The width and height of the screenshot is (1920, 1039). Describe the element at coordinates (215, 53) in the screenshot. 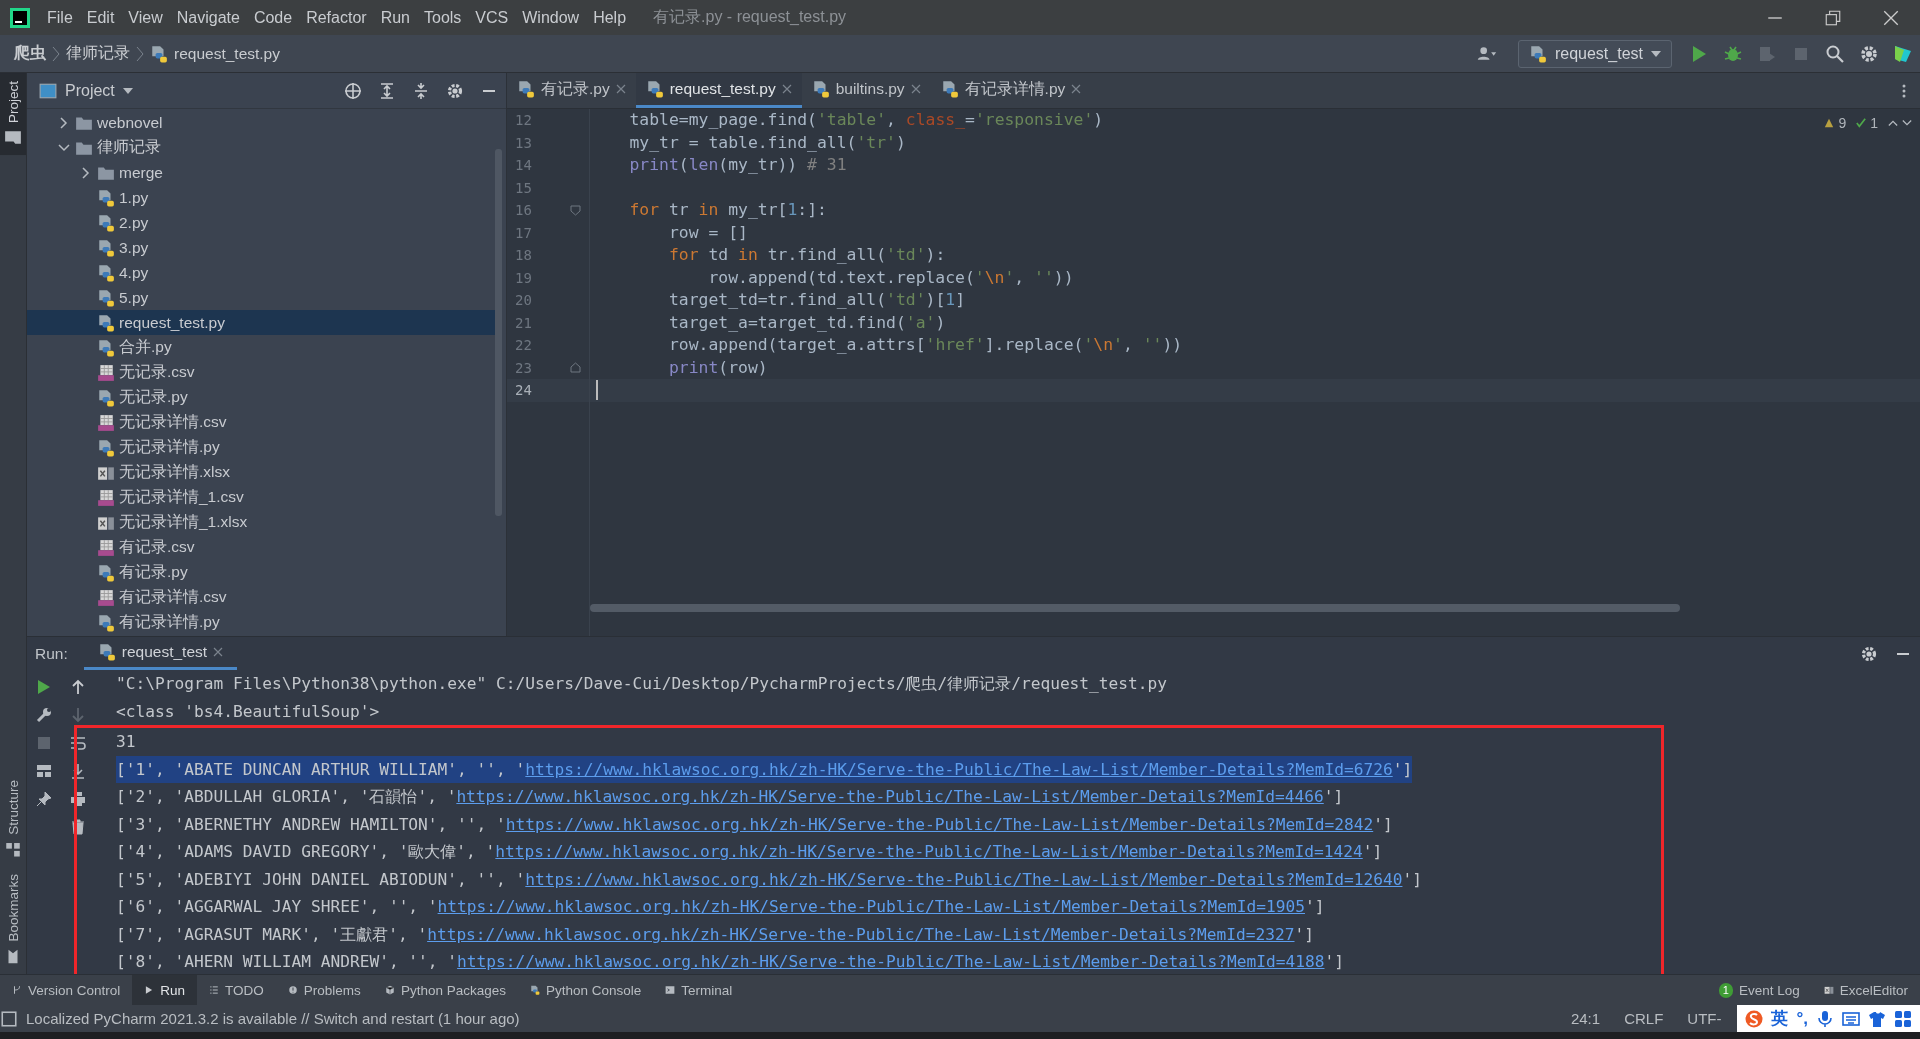

I see `breadcrumb: request_test.py` at that location.